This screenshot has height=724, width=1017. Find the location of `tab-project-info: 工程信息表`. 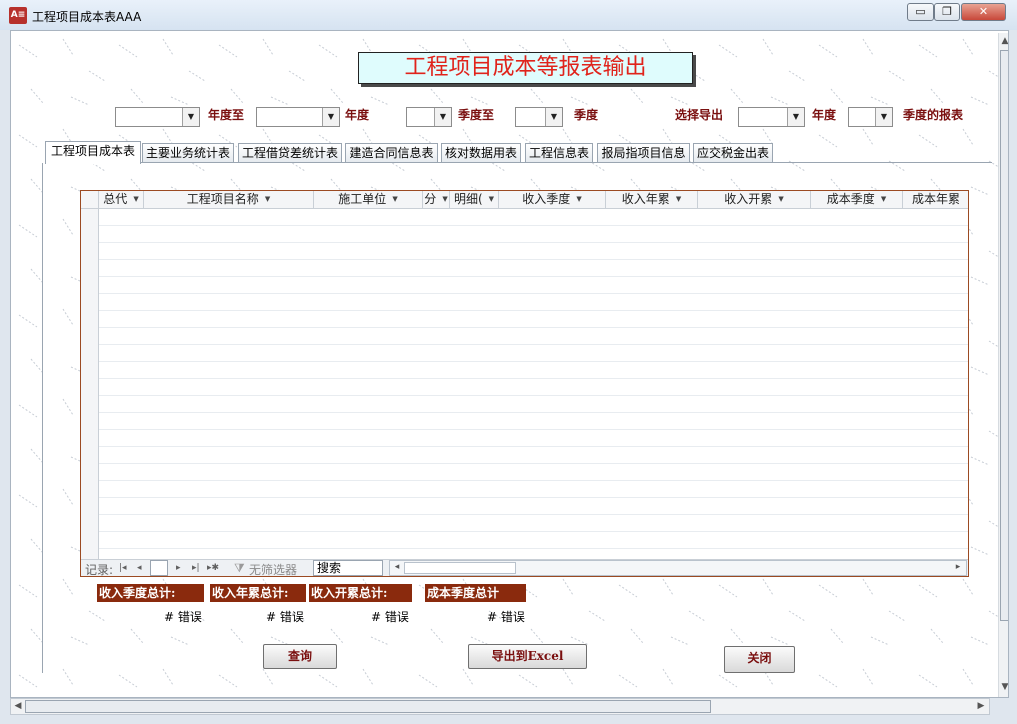

tab-project-info: 工程信息表 is located at coordinates (559, 153).